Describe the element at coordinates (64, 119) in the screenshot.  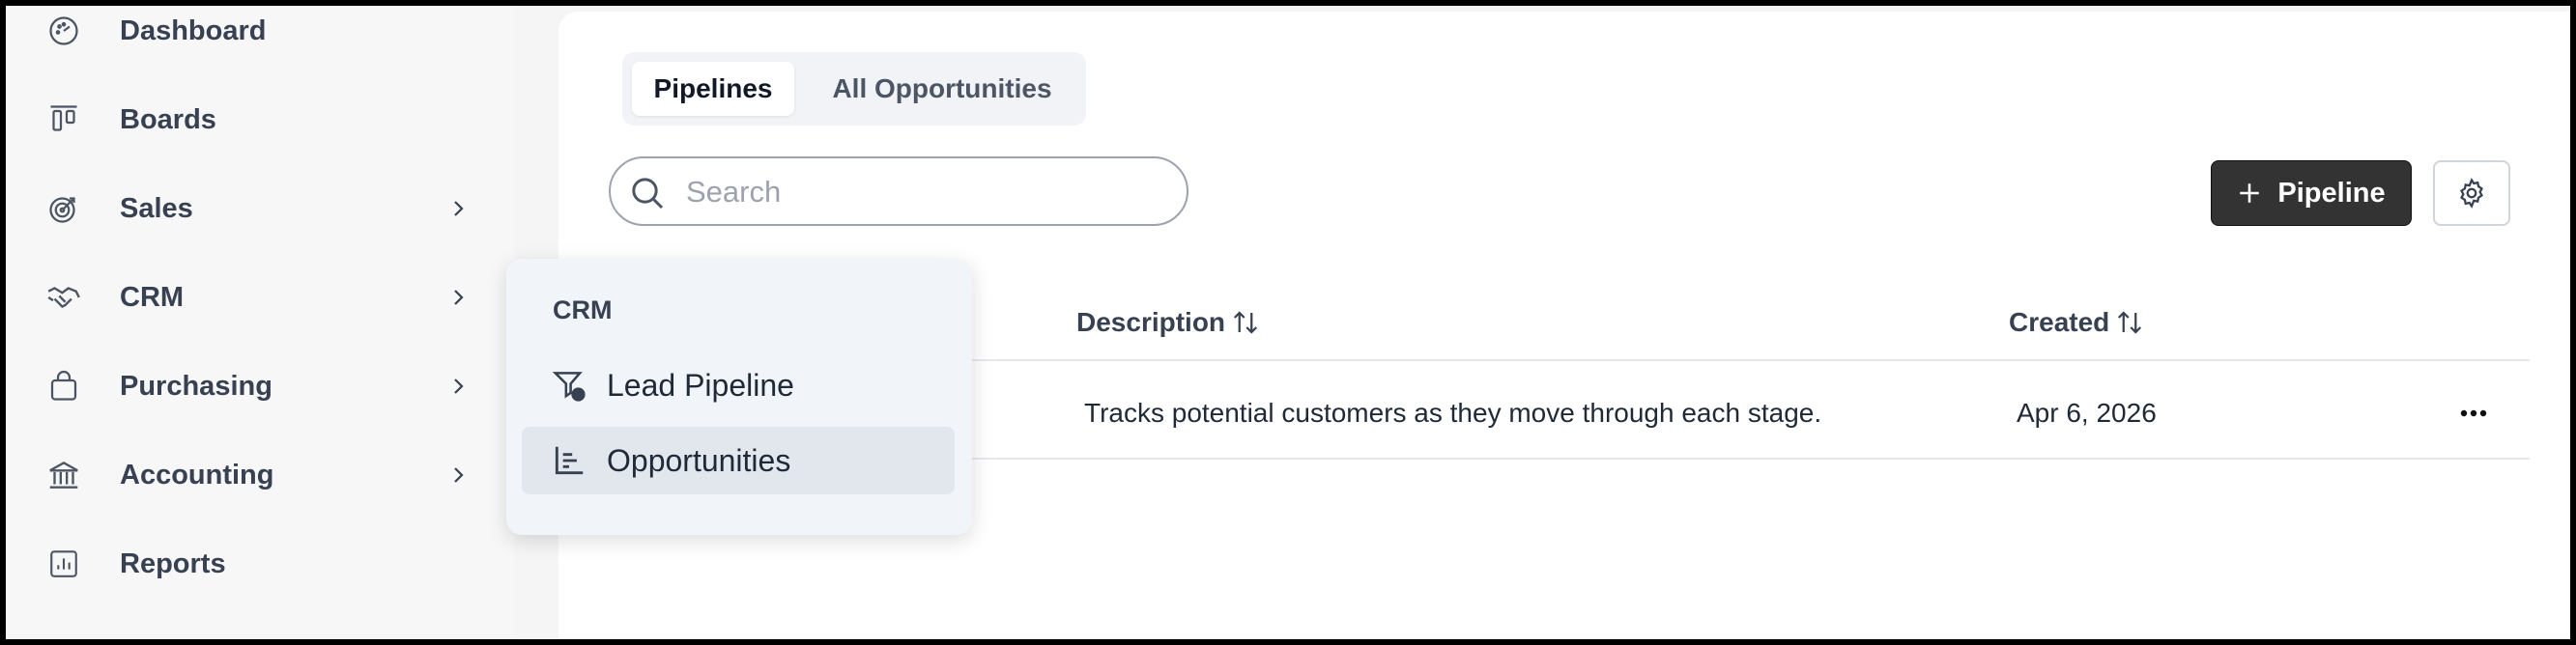
I see `boards-icon` at that location.